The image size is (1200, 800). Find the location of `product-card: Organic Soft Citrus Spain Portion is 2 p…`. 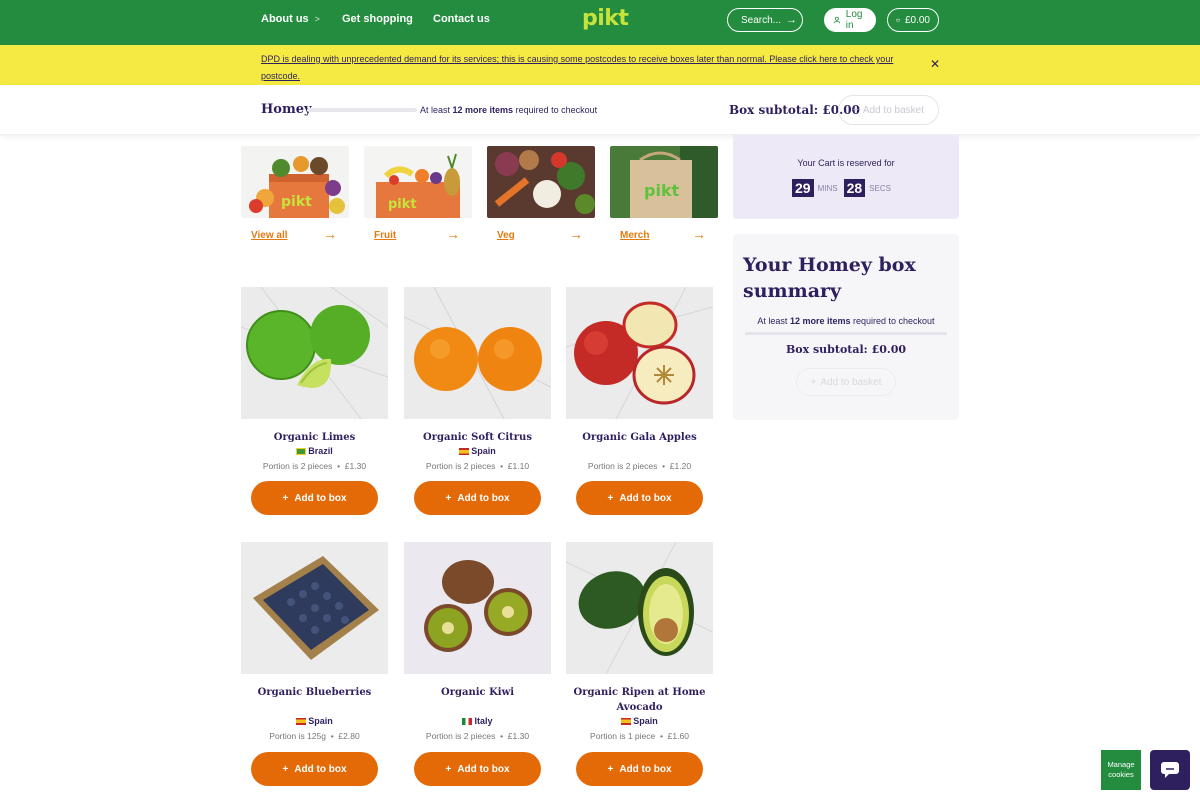

product-card: Organic Soft Citrus Spain Portion is 2 p… is located at coordinates (477, 407).